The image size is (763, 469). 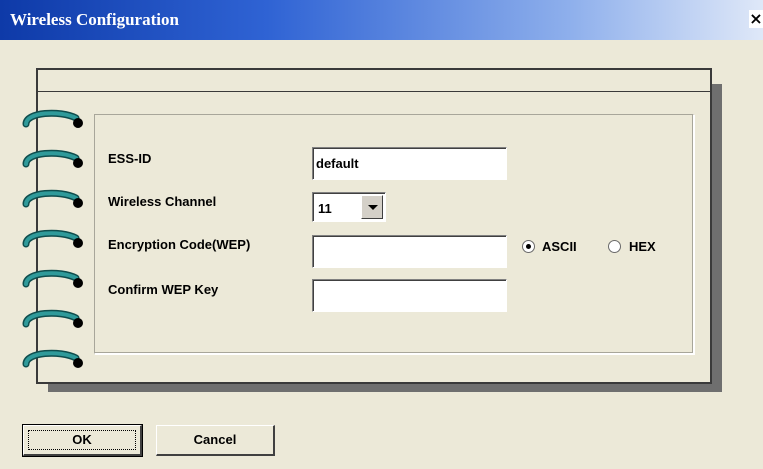 I want to click on window-title: Wireless Configuration, so click(x=94, y=19).